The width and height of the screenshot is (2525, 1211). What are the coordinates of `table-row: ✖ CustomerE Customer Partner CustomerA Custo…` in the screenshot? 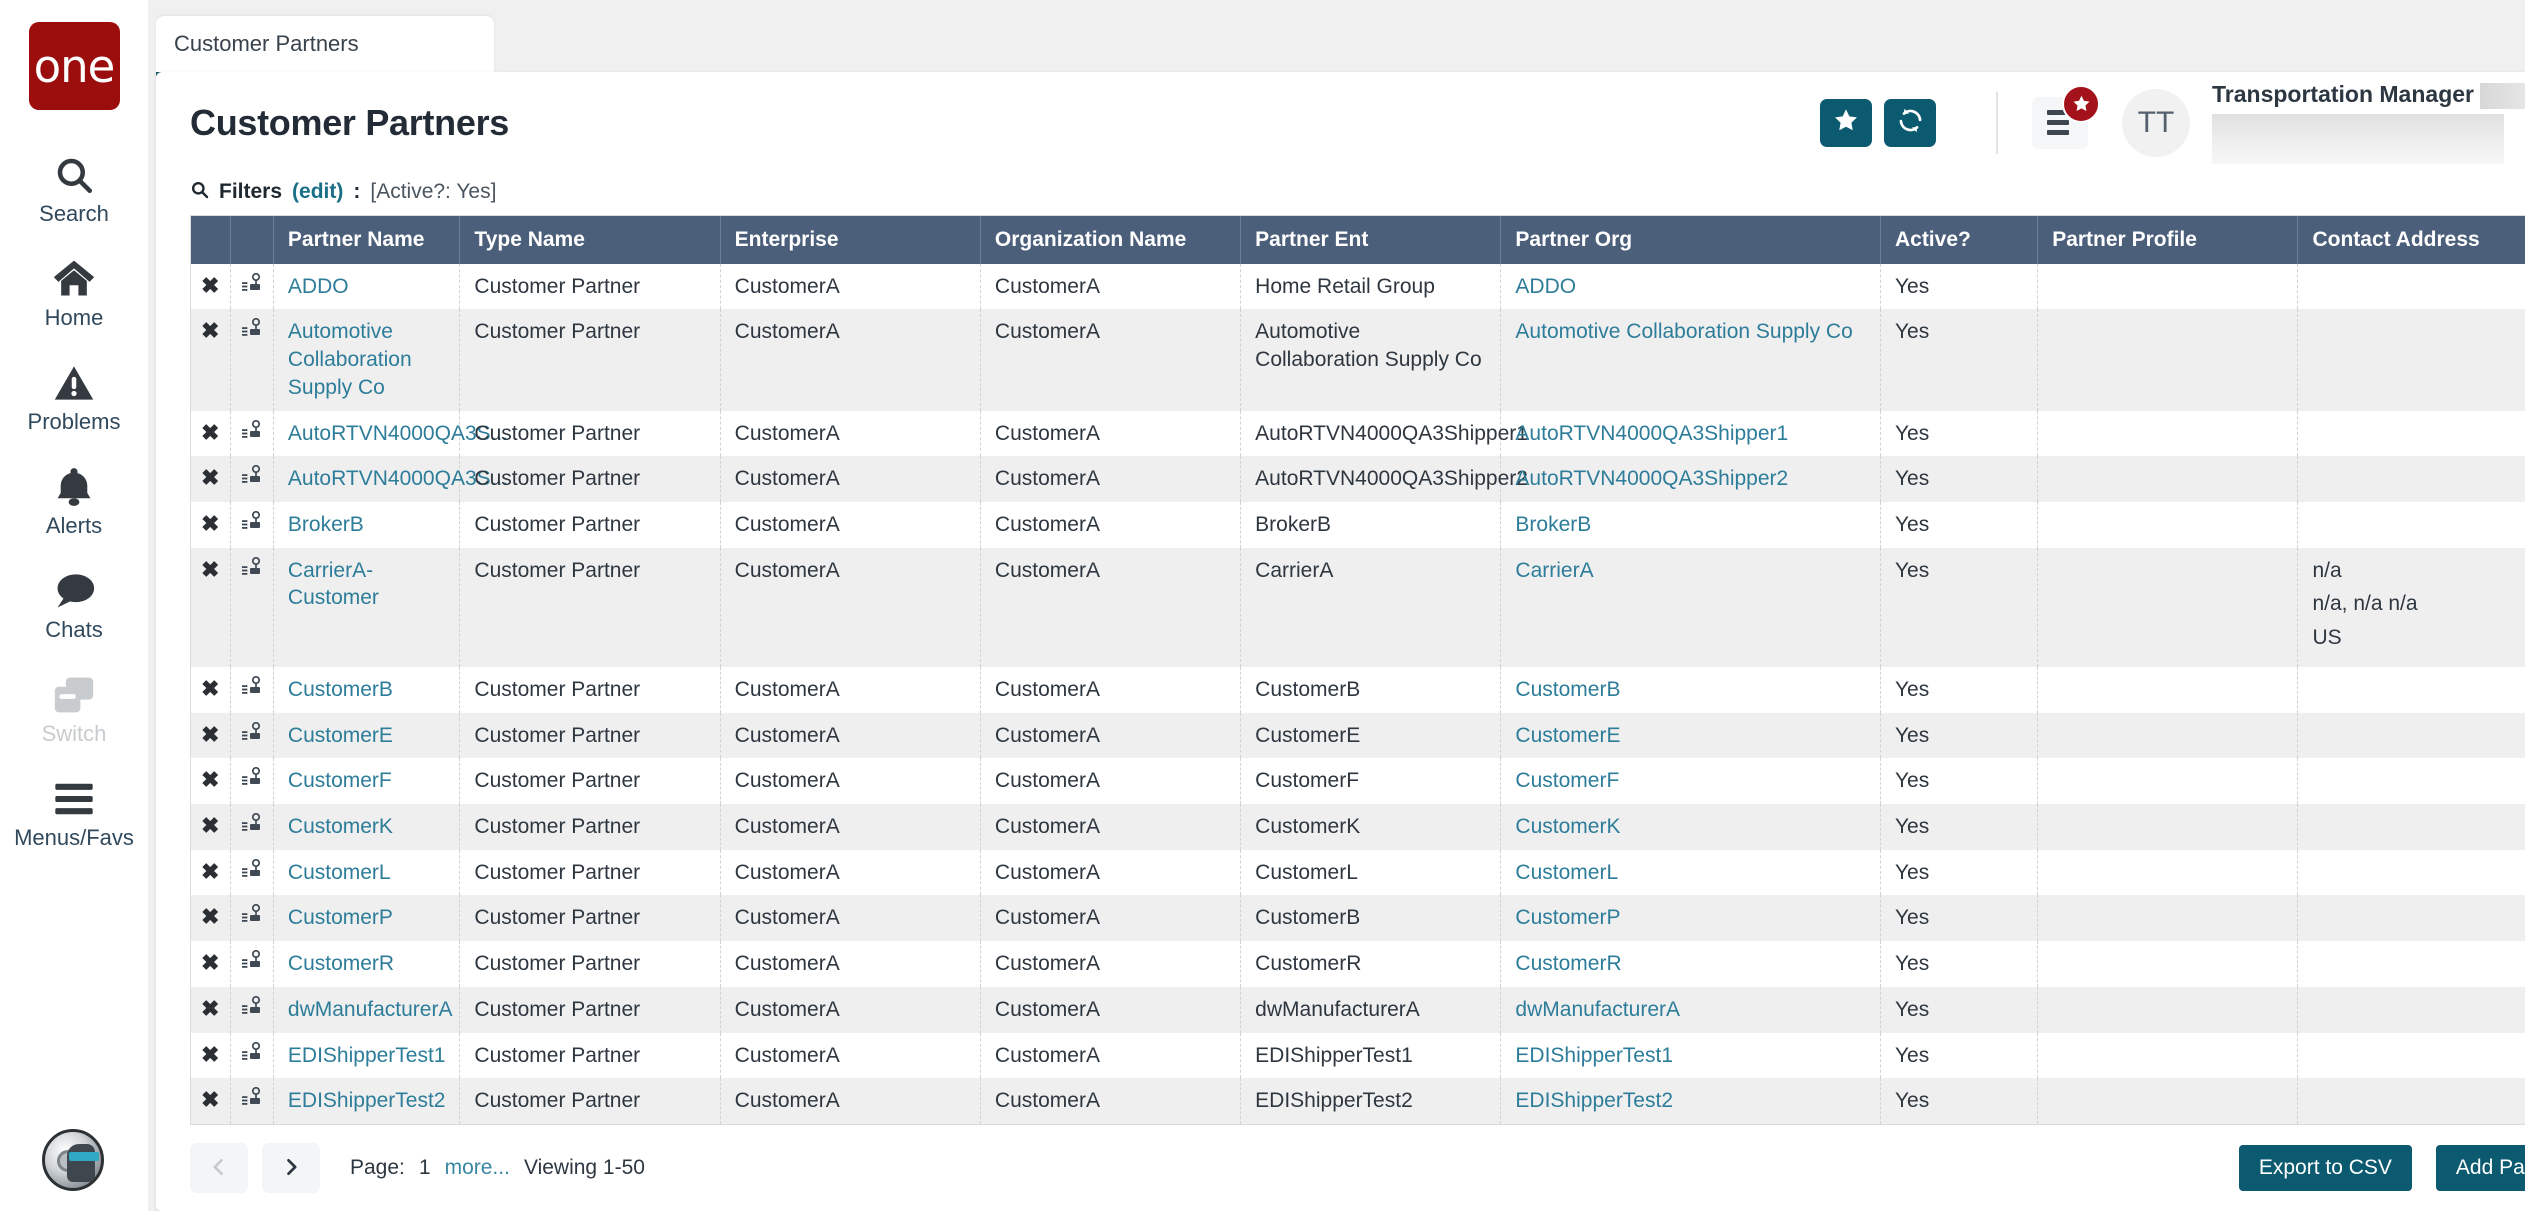 It's located at (1358, 735).